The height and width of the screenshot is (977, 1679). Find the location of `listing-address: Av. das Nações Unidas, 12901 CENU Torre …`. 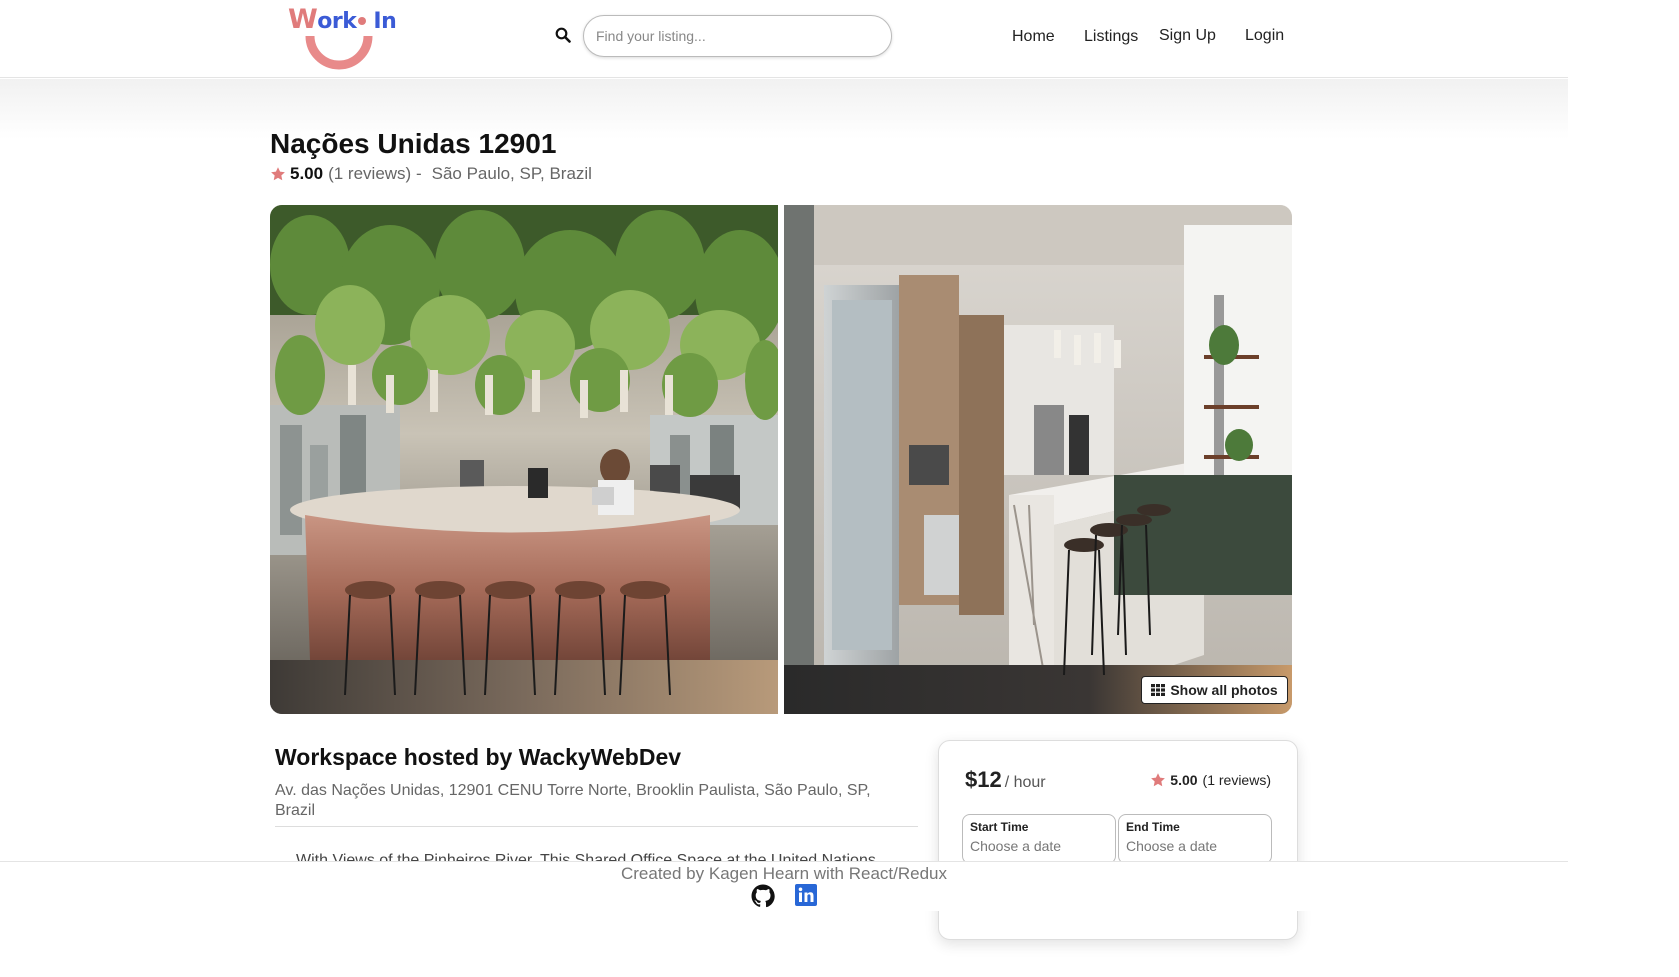

listing-address: Av. das Nações Unidas, 12901 CENU Torre … is located at coordinates (573, 800).